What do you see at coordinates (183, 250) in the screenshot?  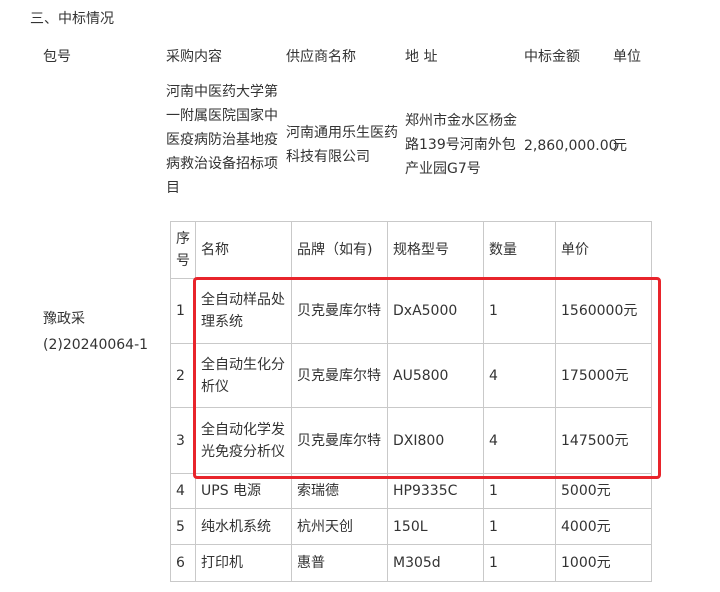 I see `col-header-index: 序 号` at bounding box center [183, 250].